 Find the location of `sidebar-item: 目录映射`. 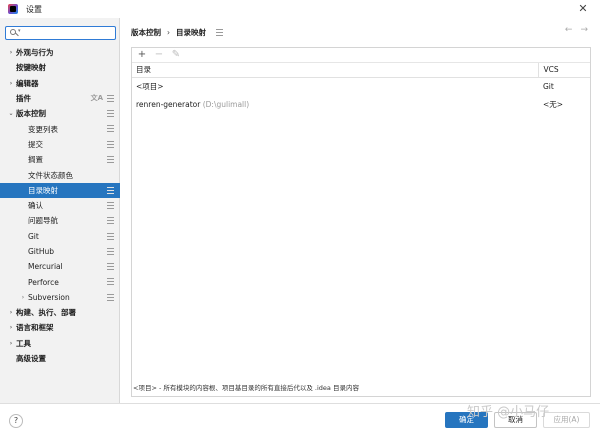

sidebar-item: 目录映射 is located at coordinates (60, 190).